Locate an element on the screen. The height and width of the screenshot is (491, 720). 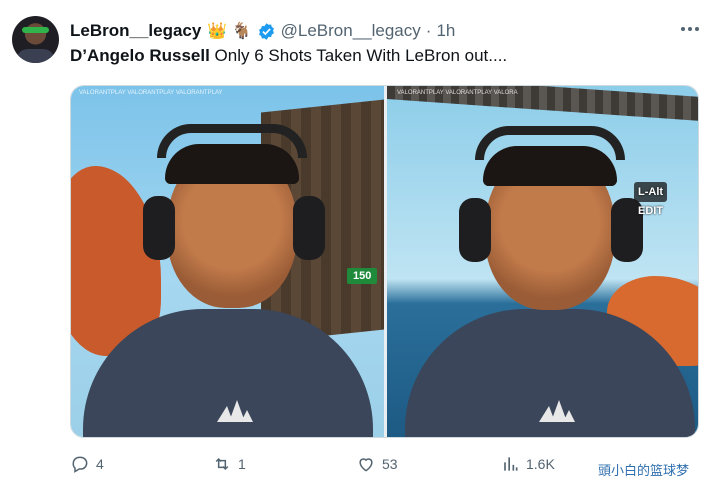
repost-icon is located at coordinates (222, 464).